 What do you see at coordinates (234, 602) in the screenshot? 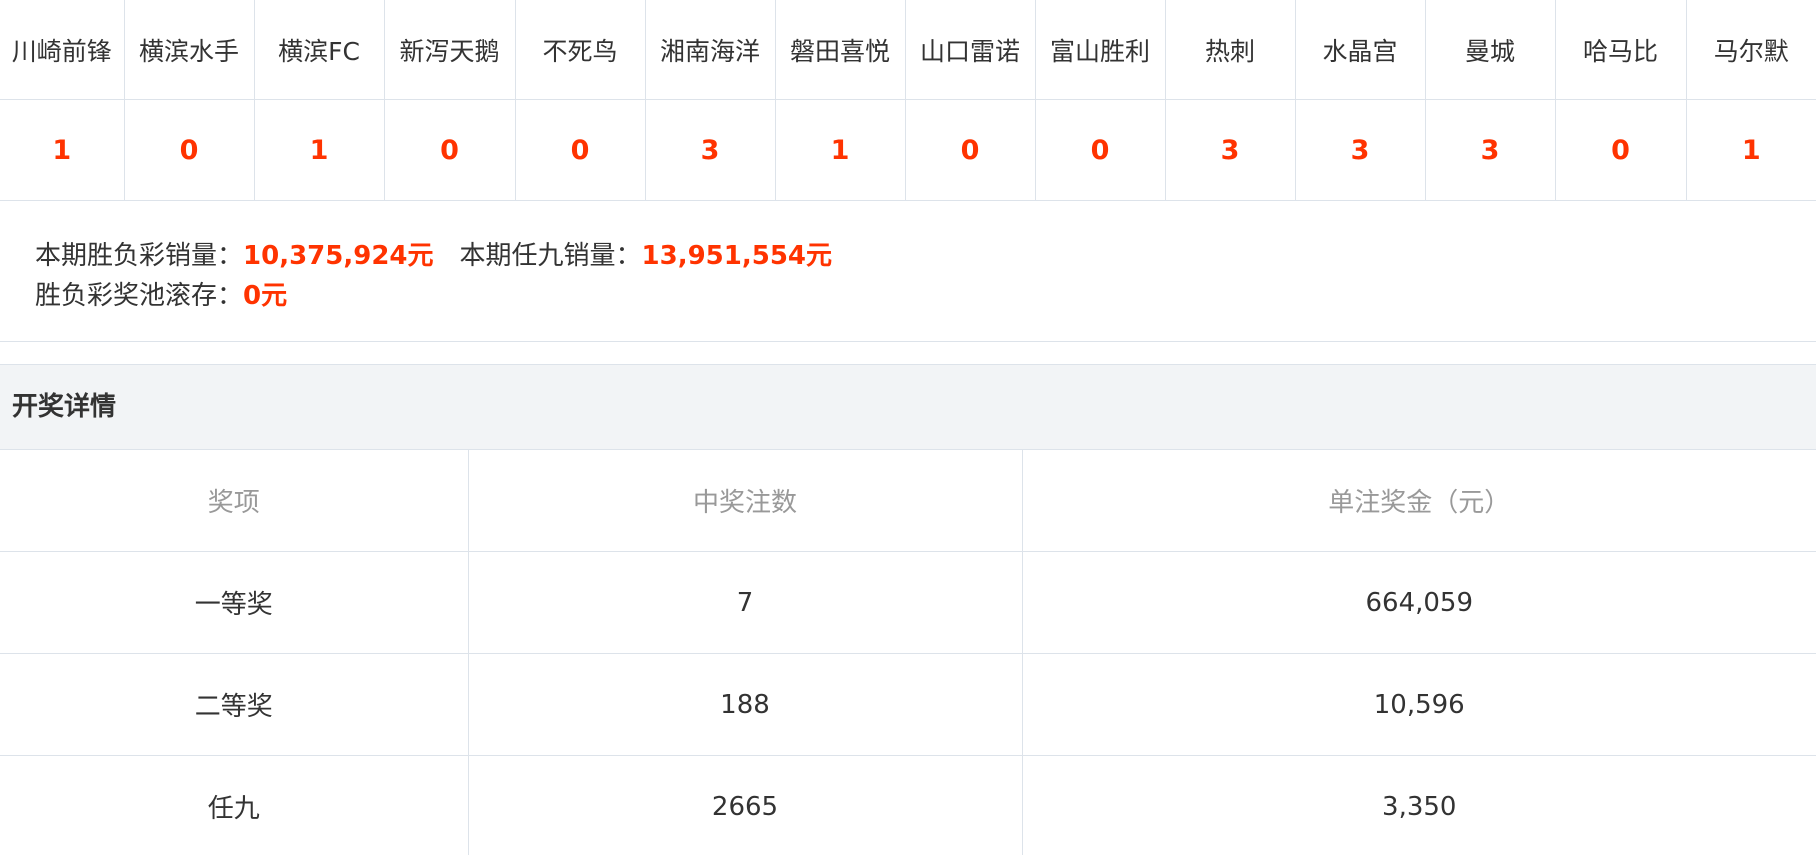
I see `prize-name: 一等奖` at bounding box center [234, 602].